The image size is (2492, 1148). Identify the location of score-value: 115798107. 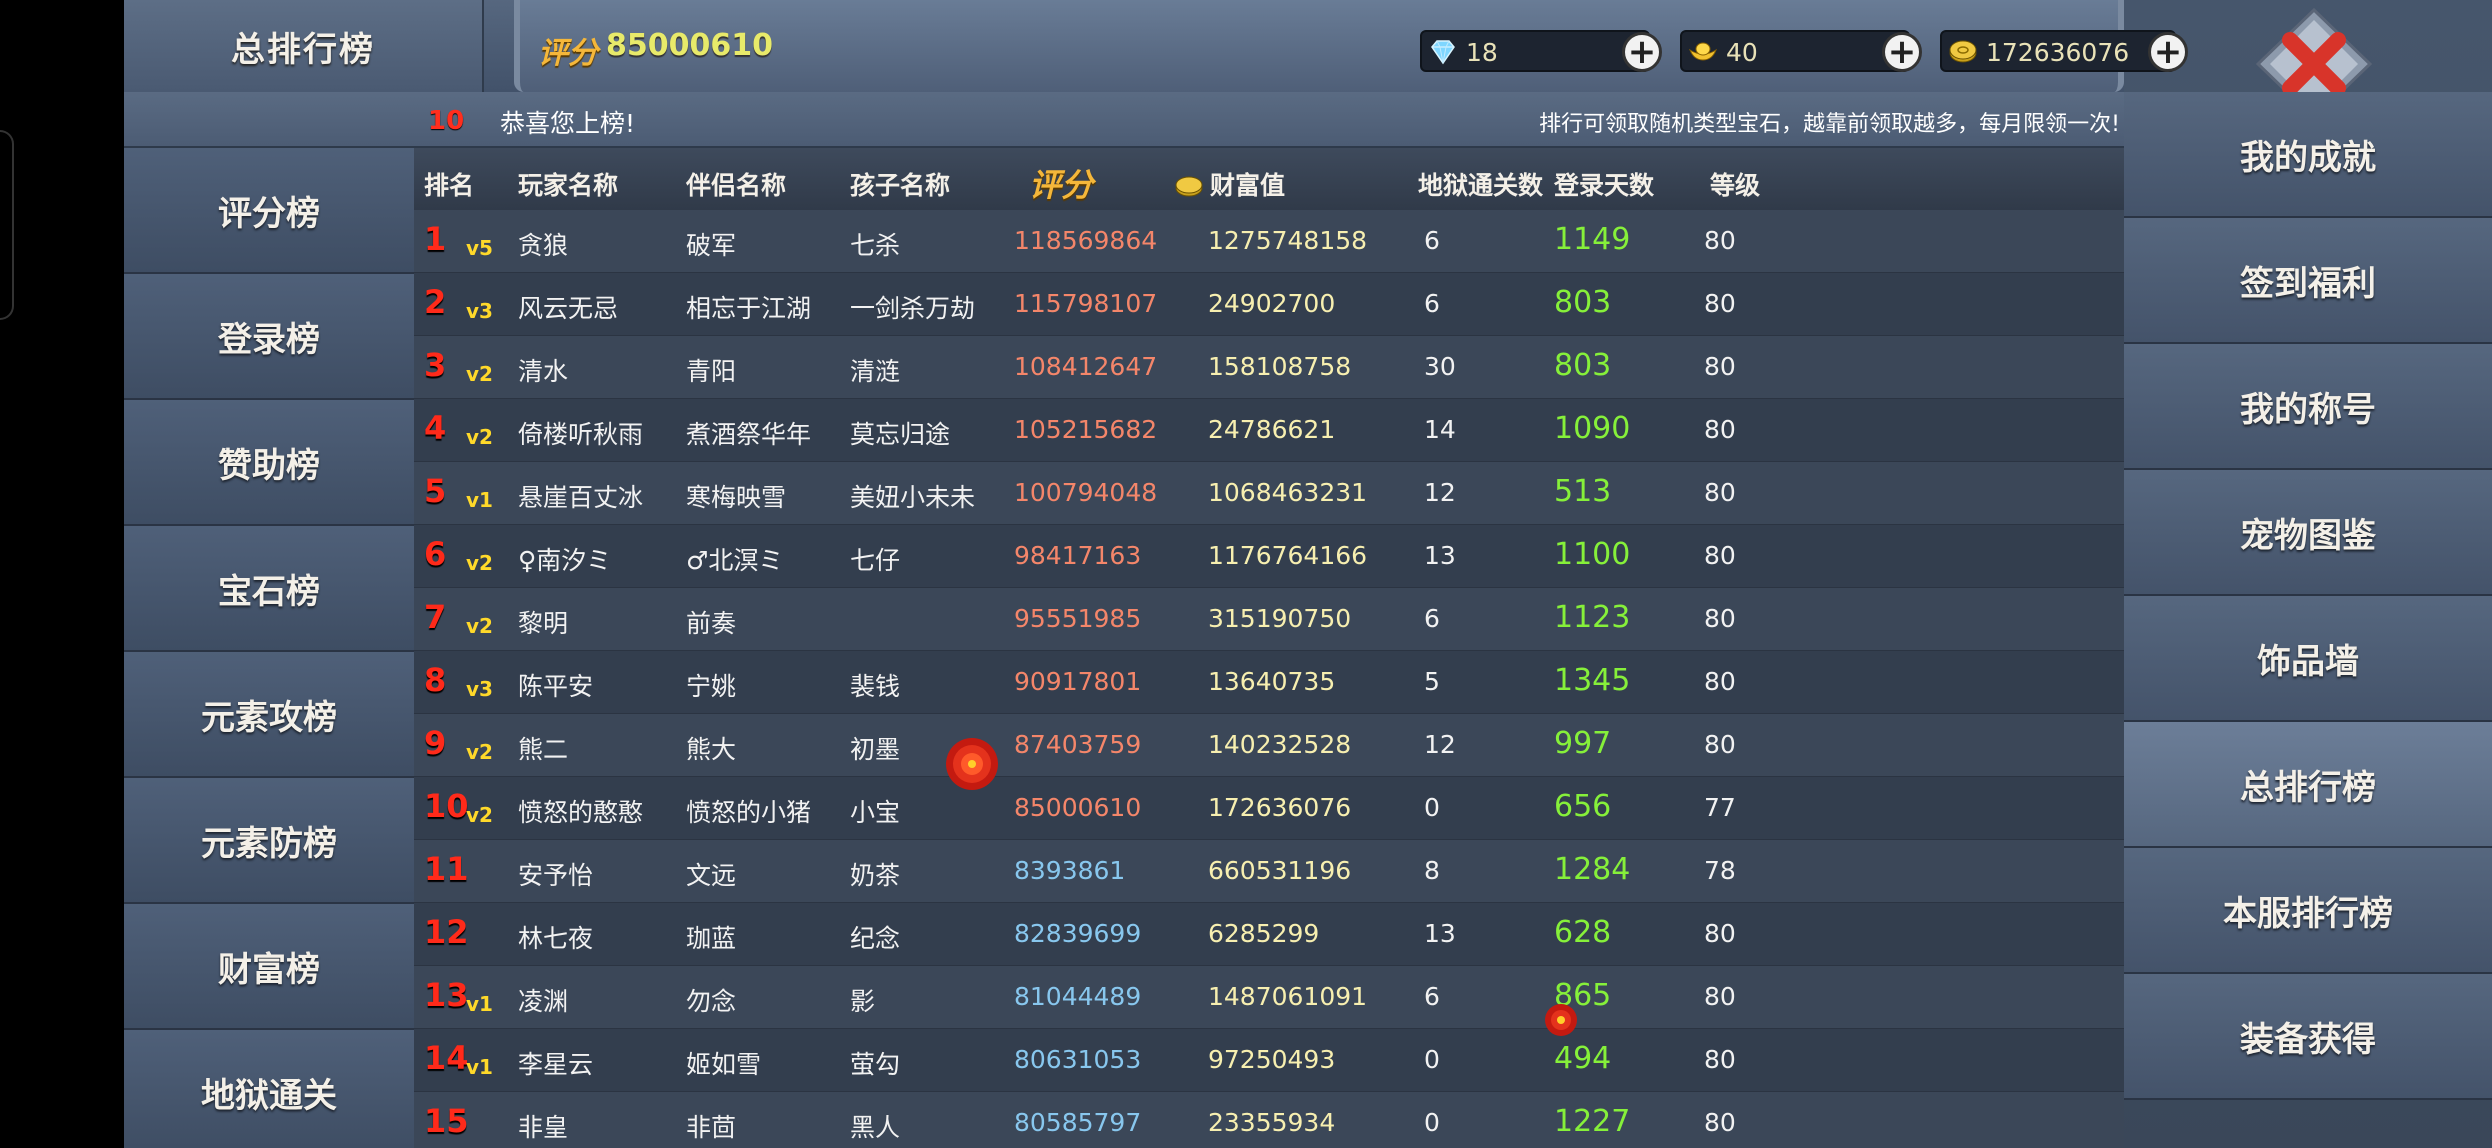
(1086, 303).